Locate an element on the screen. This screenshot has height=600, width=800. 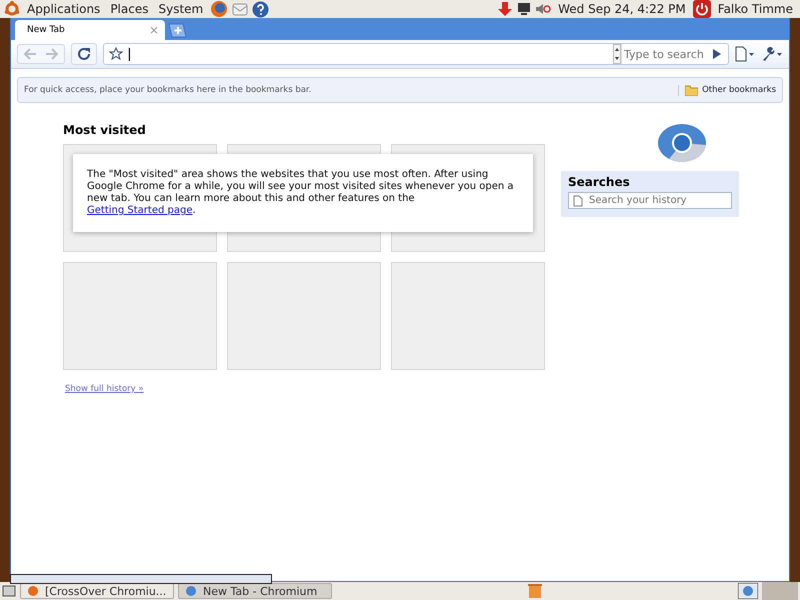
searches-title: Searches is located at coordinates (599, 182).